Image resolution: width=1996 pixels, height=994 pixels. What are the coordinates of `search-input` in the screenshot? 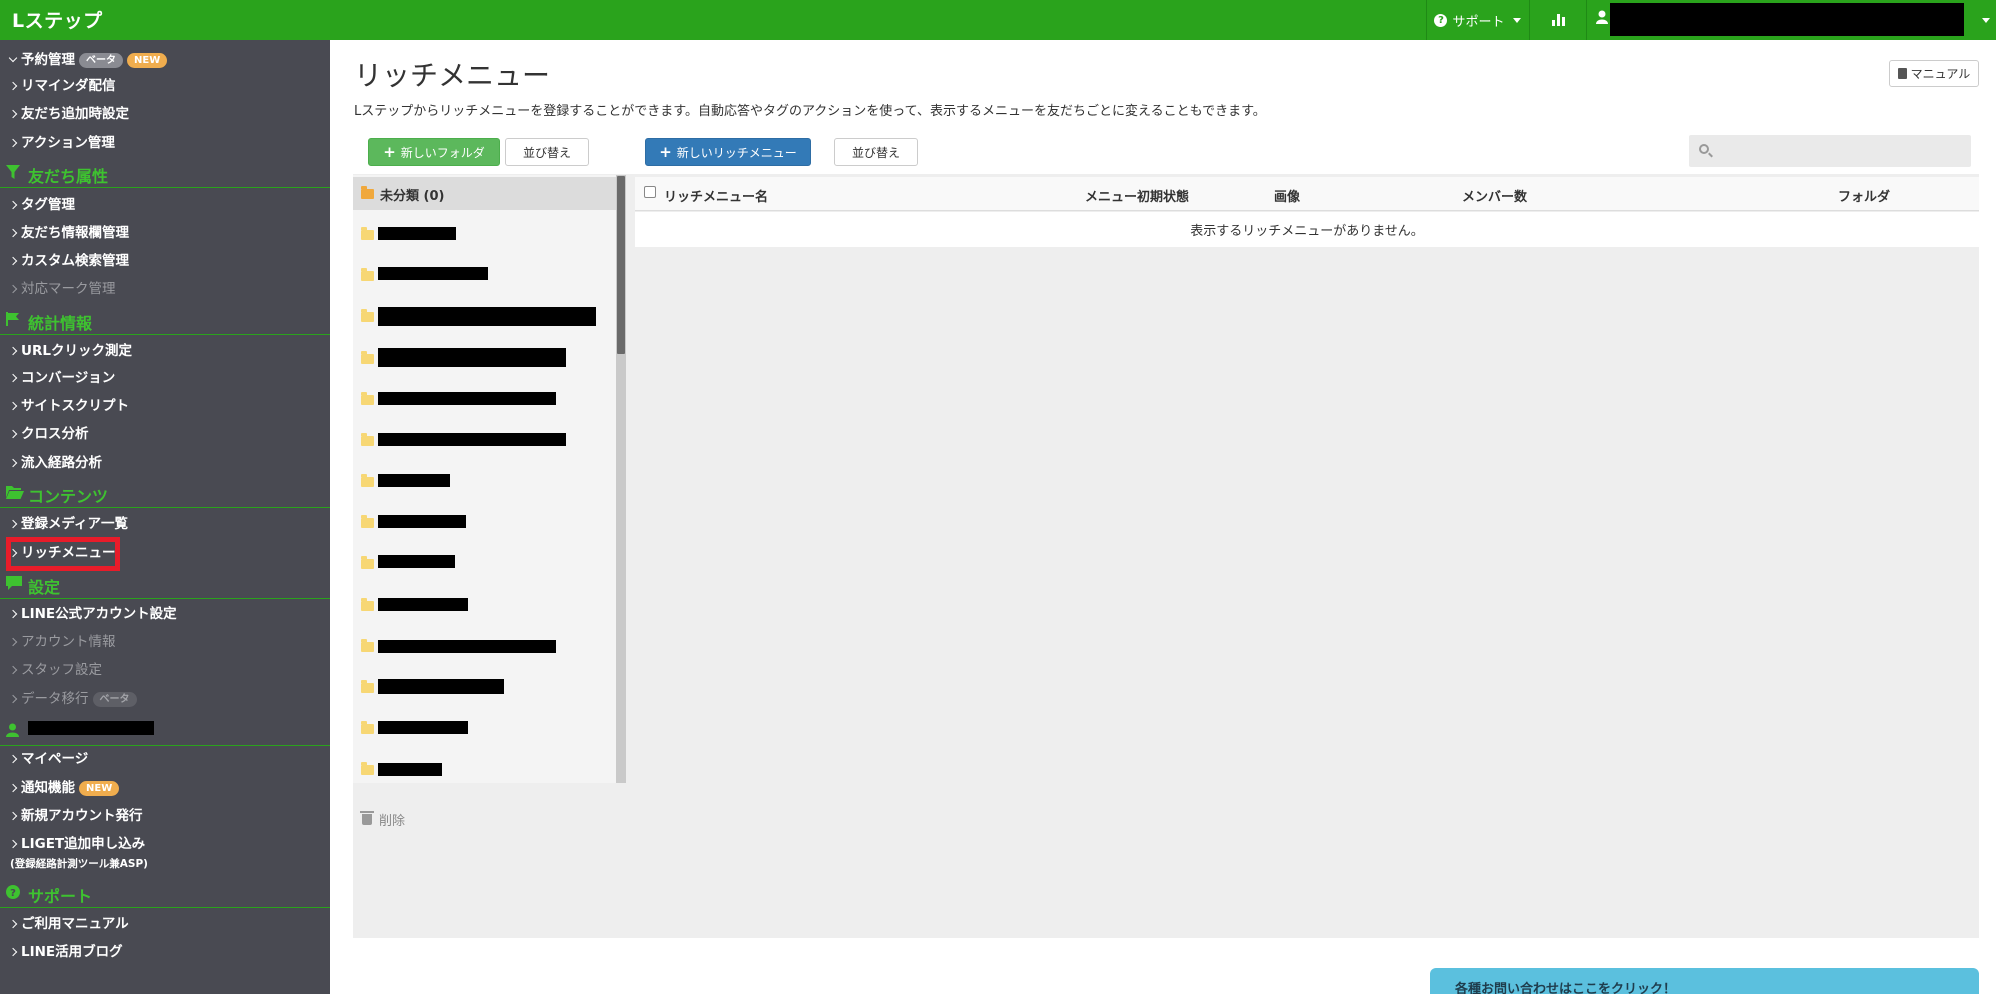 It's located at (1841, 151).